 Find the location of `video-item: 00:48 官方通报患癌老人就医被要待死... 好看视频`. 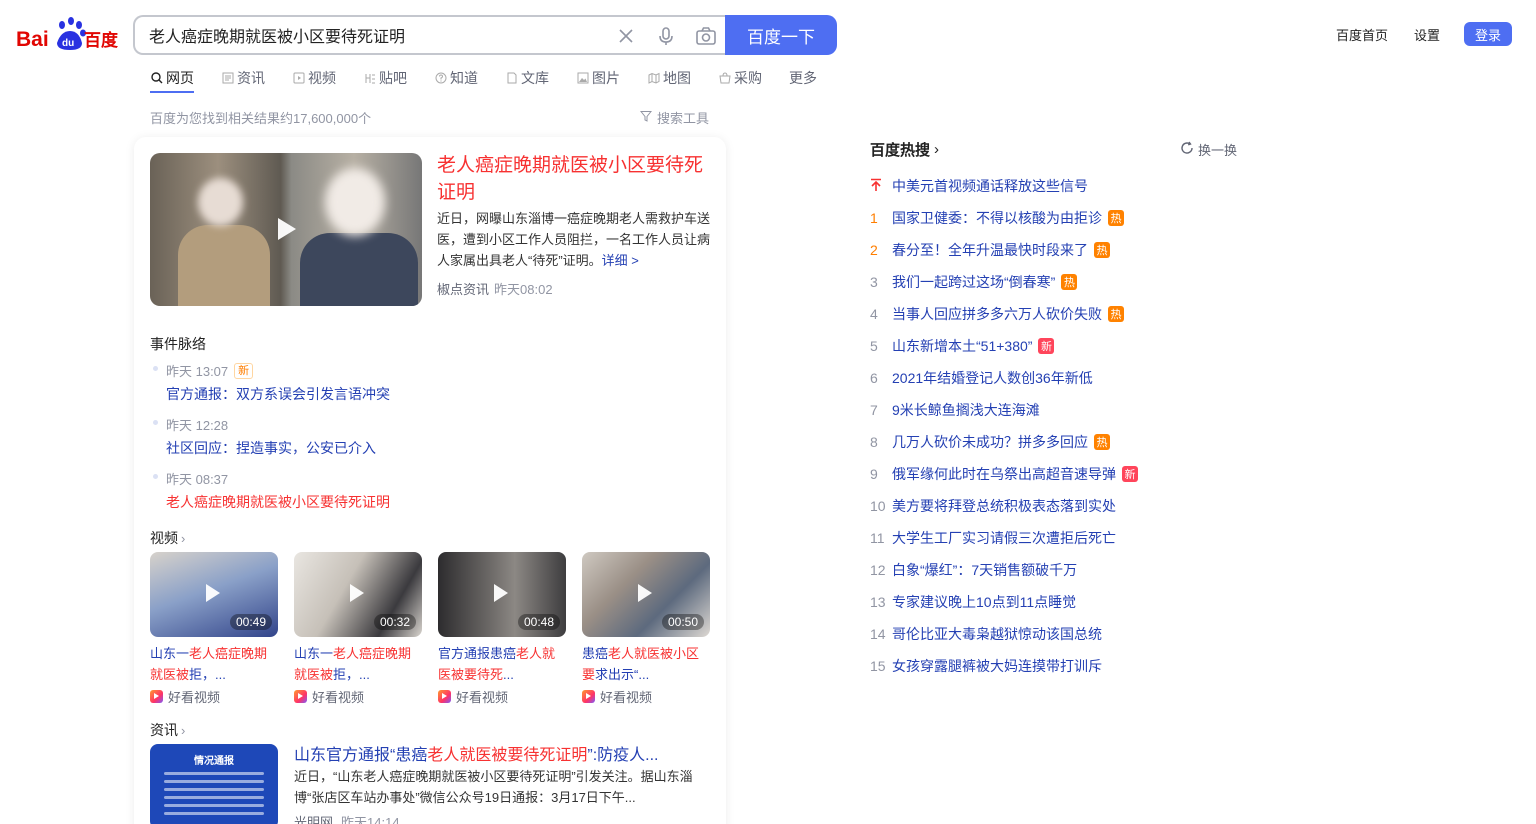

video-item: 00:48 官方通报患癌老人就医被要待死... 好看视频 is located at coordinates (502, 629).